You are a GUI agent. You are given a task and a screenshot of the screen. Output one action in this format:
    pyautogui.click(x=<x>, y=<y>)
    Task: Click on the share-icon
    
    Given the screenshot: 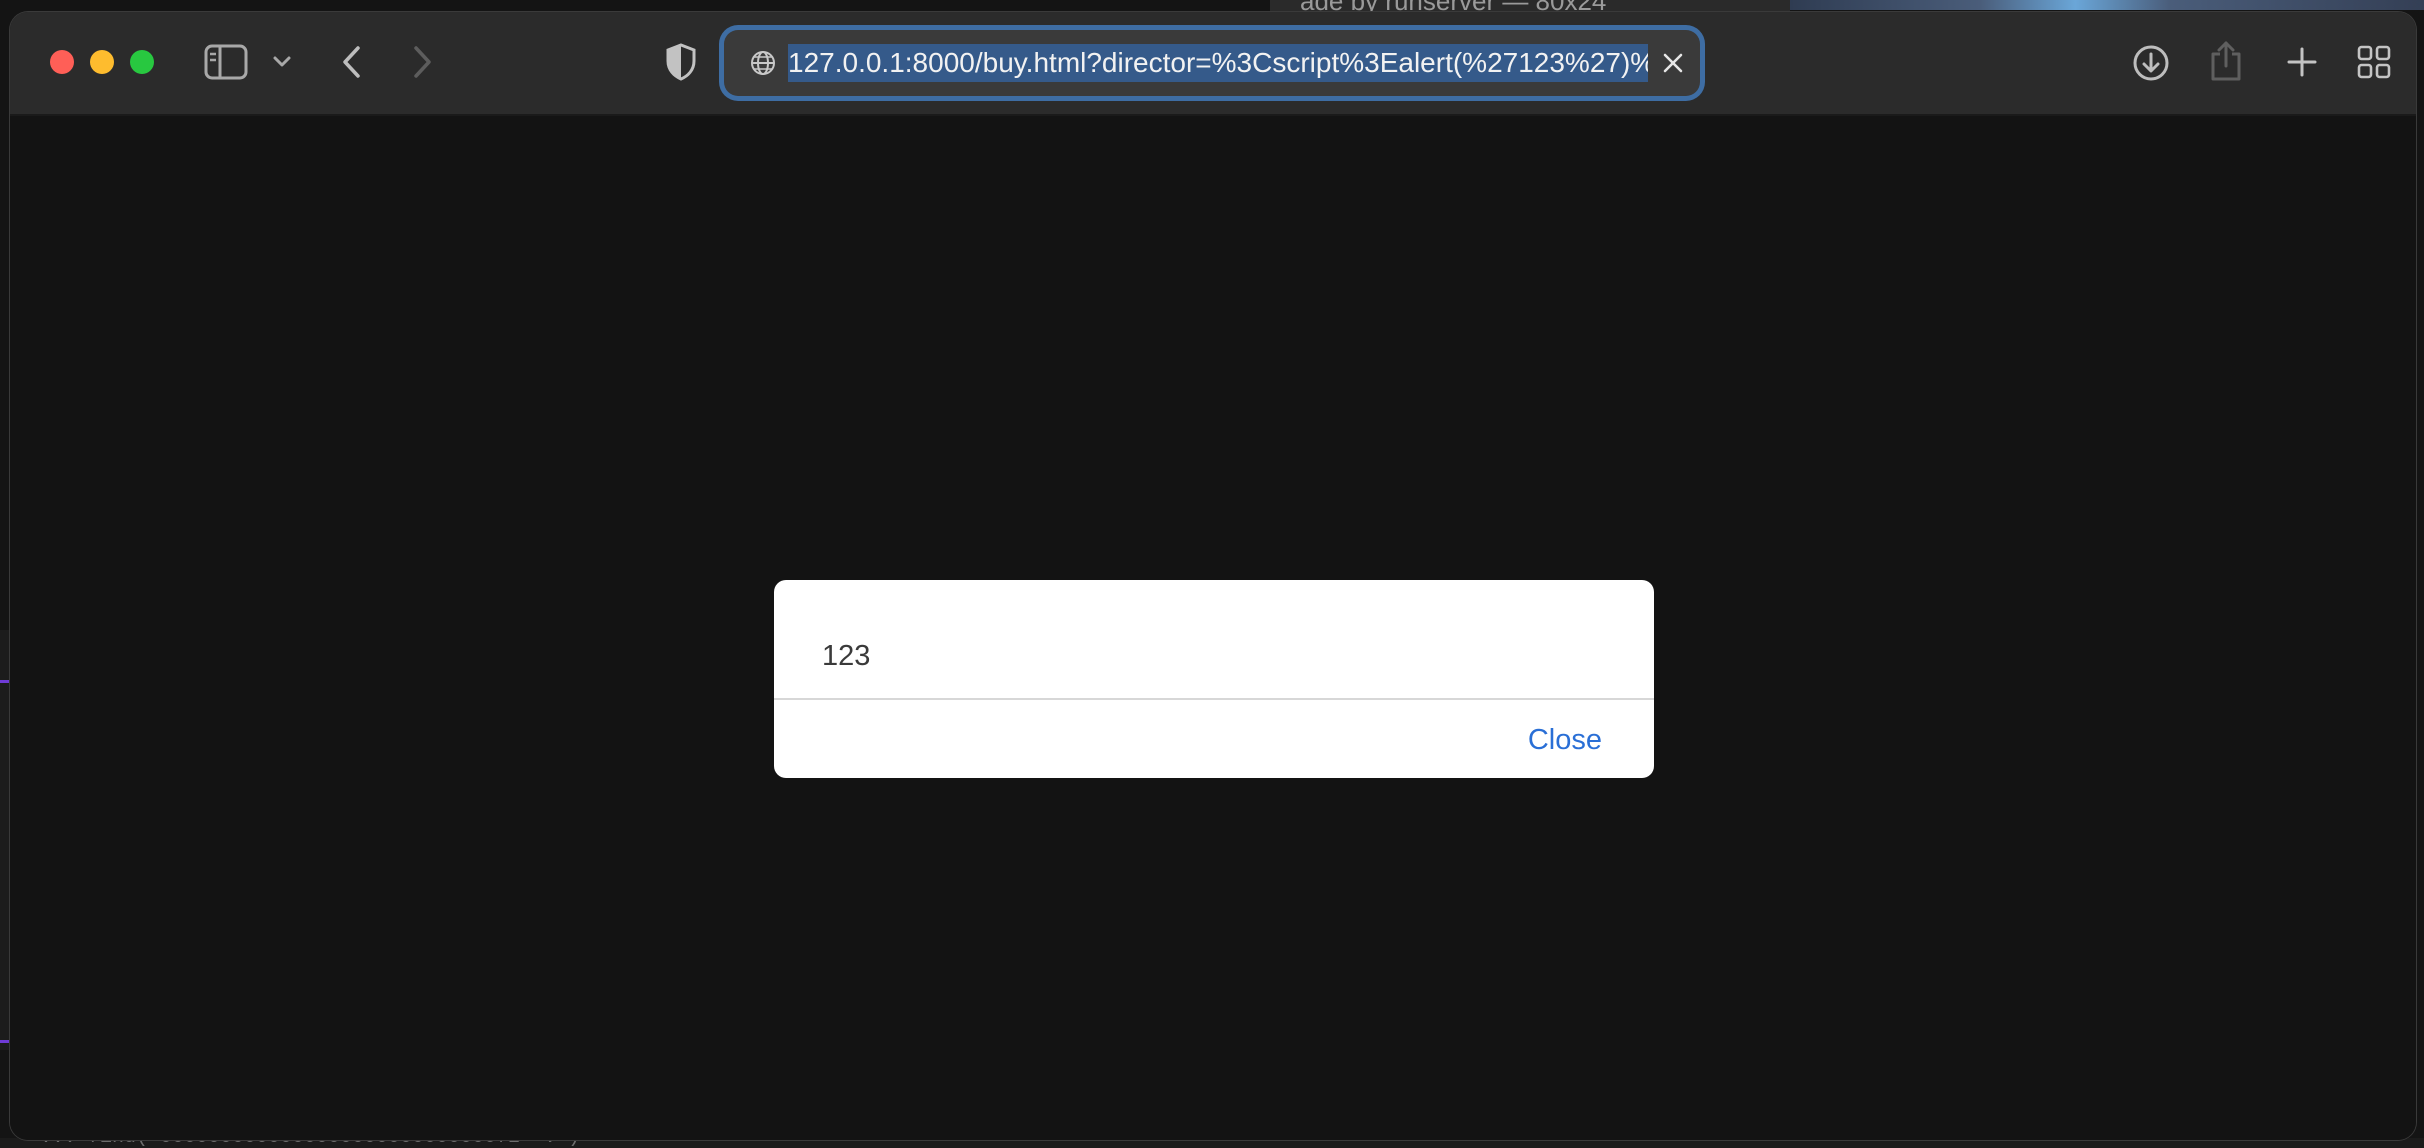 What is the action you would take?
    pyautogui.click(x=2226, y=61)
    